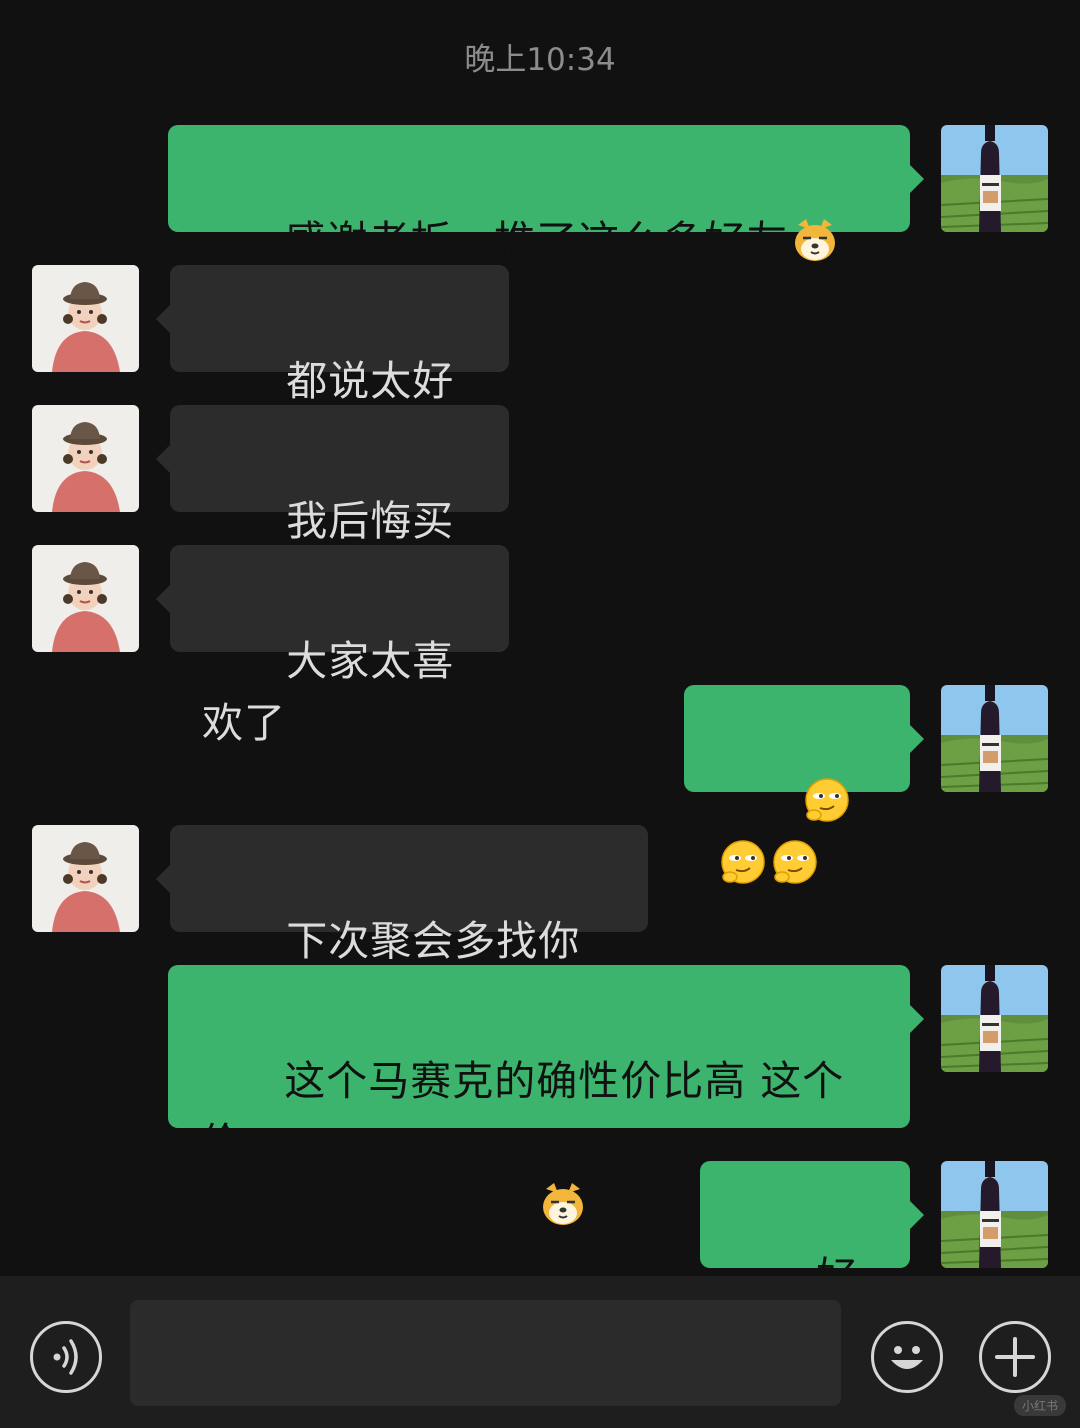 The width and height of the screenshot is (1080, 1428). I want to click on message-bubble-received: 都说太好喝了, so click(332, 366).